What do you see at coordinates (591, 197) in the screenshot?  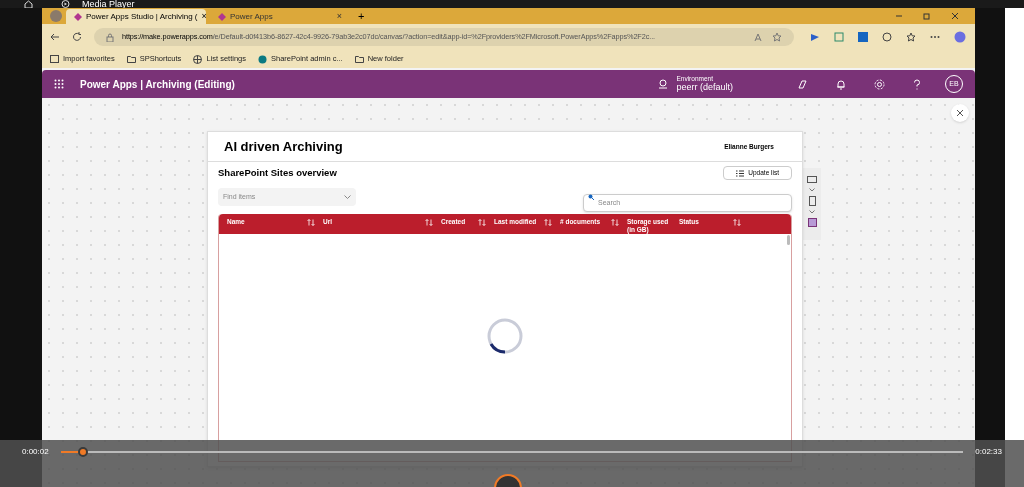 I see `search-icon` at bounding box center [591, 197].